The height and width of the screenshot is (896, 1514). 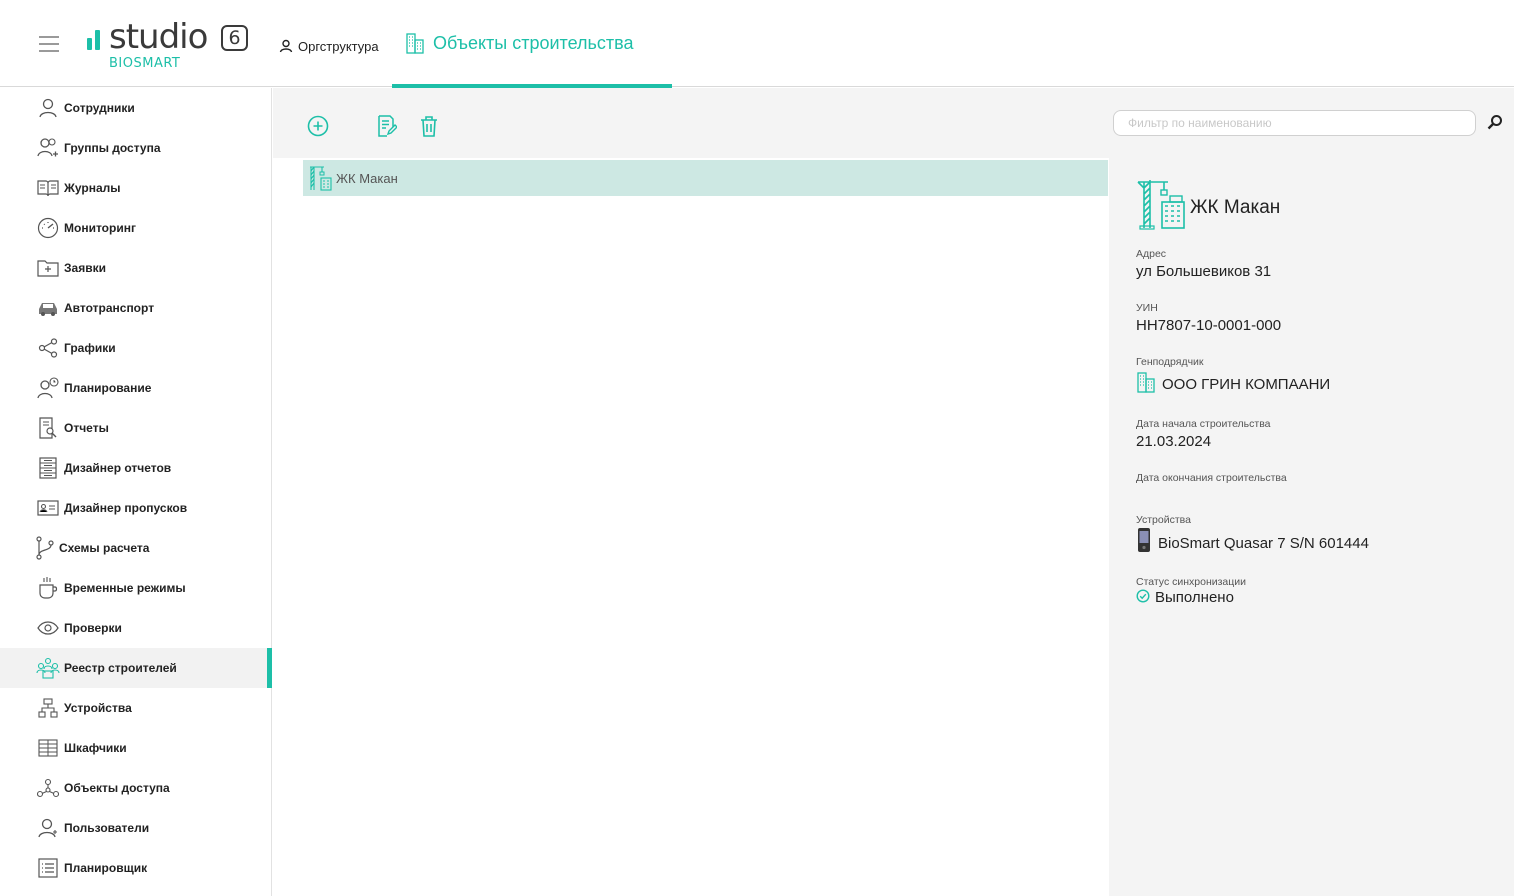 What do you see at coordinates (1146, 382) in the screenshot?
I see `building-icon` at bounding box center [1146, 382].